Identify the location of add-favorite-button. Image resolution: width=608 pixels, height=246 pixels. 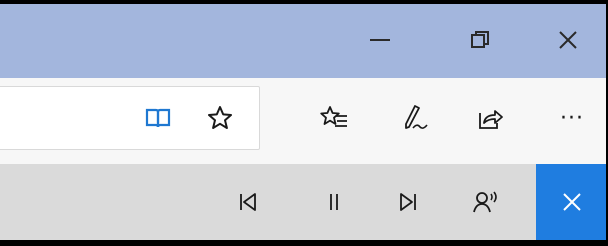
(220, 118).